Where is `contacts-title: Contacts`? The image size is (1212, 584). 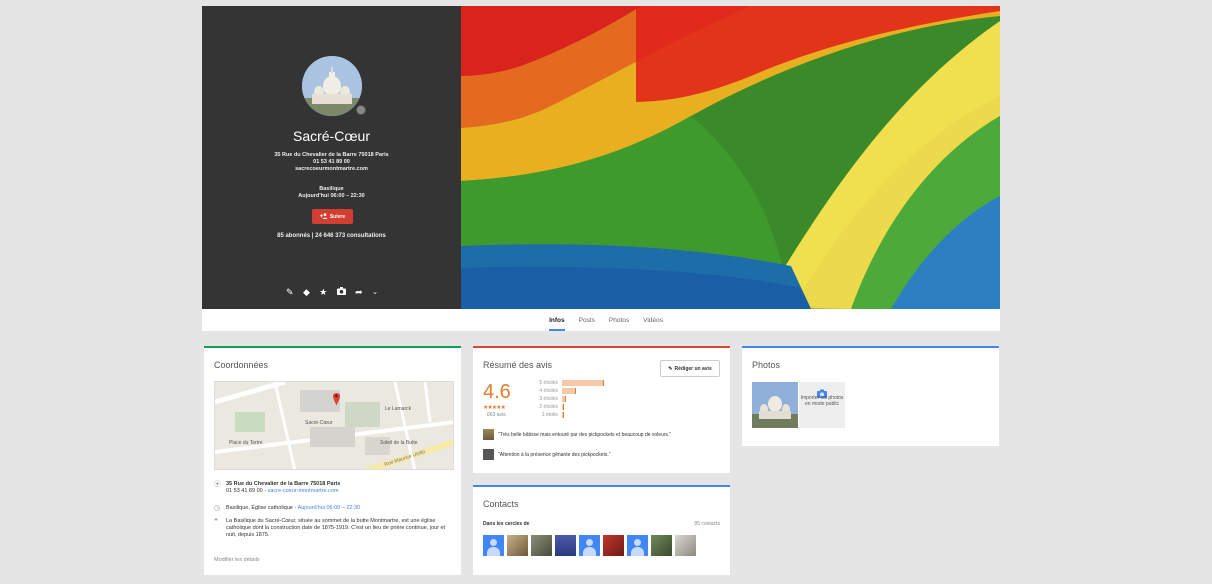 contacts-title: Contacts is located at coordinates (501, 504).